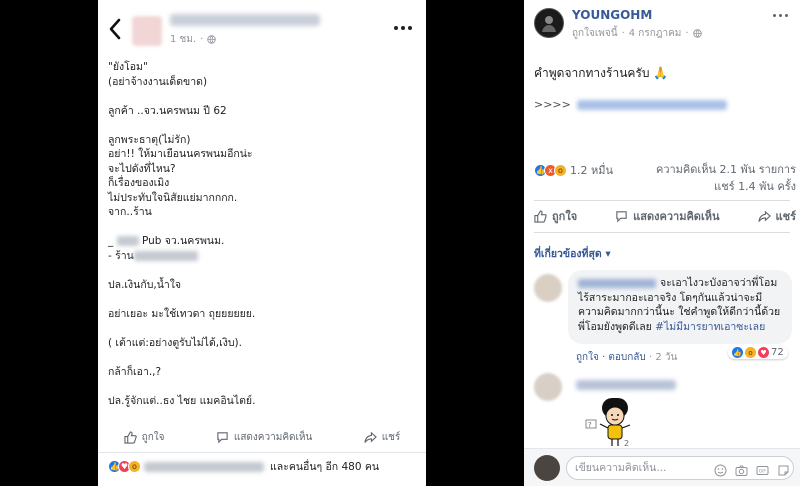  I want to click on redacted-names, so click(204, 466).